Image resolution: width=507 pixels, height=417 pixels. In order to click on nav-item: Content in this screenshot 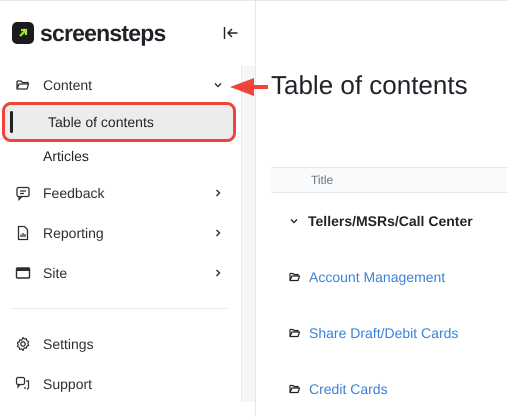, I will do `click(119, 85)`.